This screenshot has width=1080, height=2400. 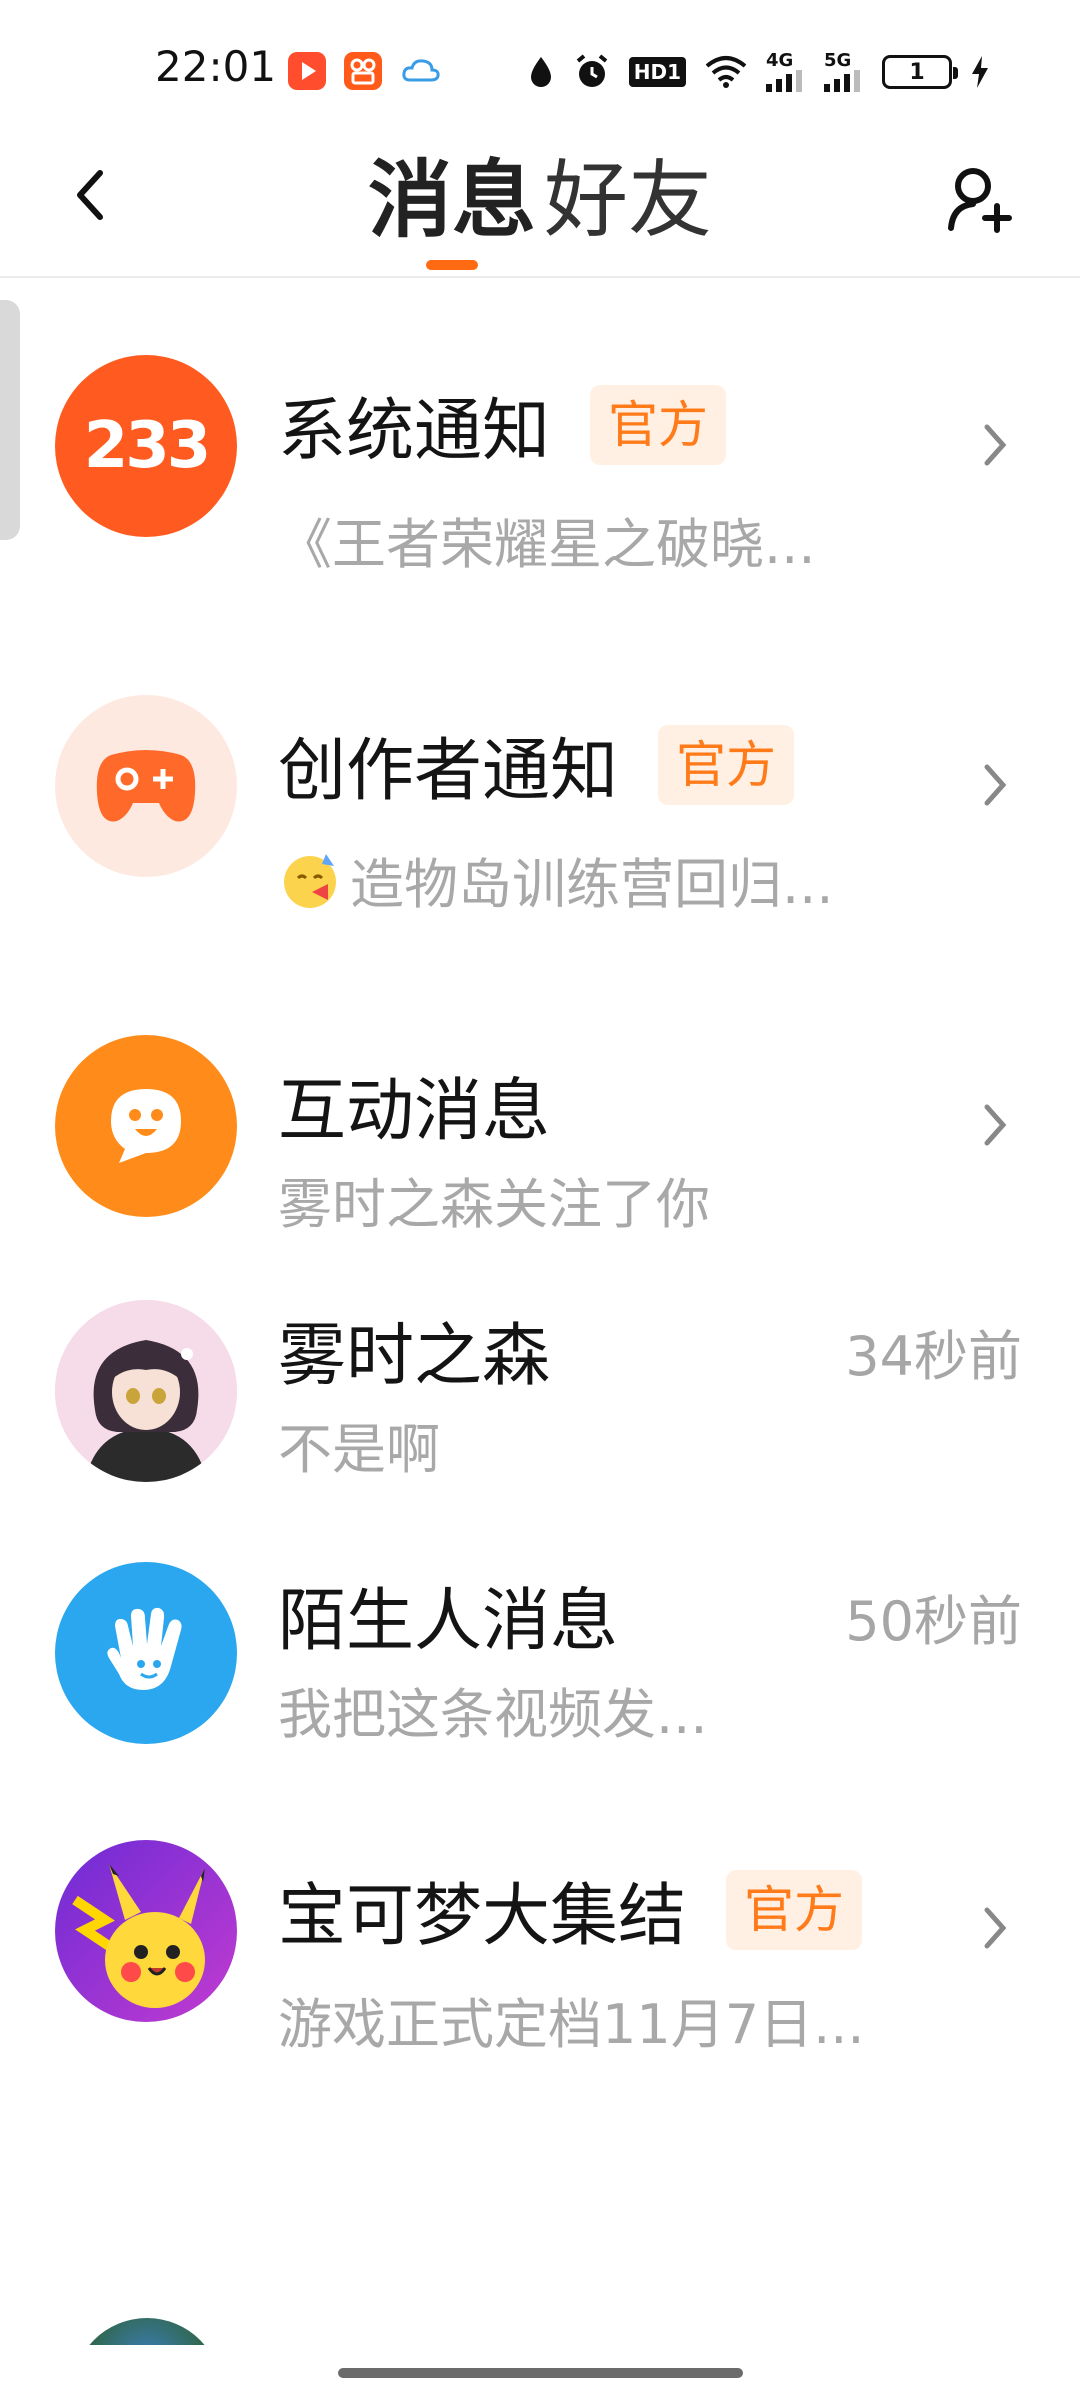 What do you see at coordinates (540, 1410) in the screenshot?
I see `list-item-user-chat: 雾时之森 34秒前 不是啊` at bounding box center [540, 1410].